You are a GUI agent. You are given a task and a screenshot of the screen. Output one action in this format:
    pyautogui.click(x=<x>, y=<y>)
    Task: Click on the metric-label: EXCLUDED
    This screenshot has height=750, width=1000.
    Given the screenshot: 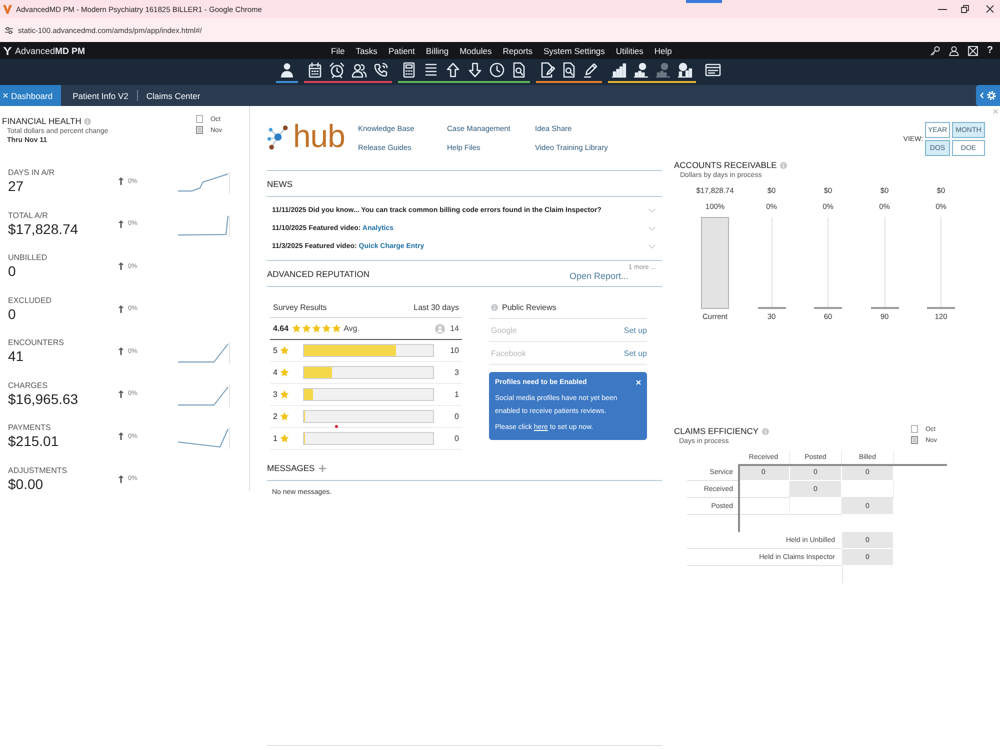 What is the action you would take?
    pyautogui.click(x=30, y=300)
    